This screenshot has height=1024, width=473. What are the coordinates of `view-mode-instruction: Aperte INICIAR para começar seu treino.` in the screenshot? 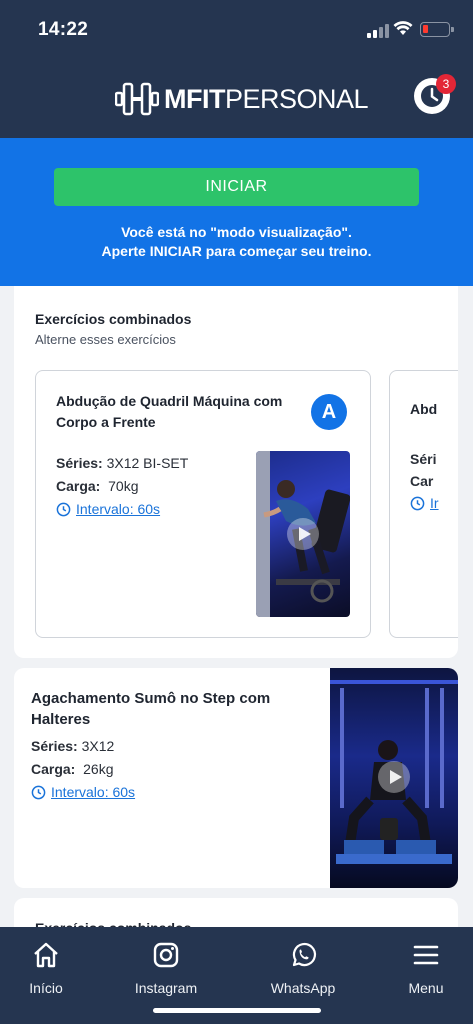 It's located at (236, 251).